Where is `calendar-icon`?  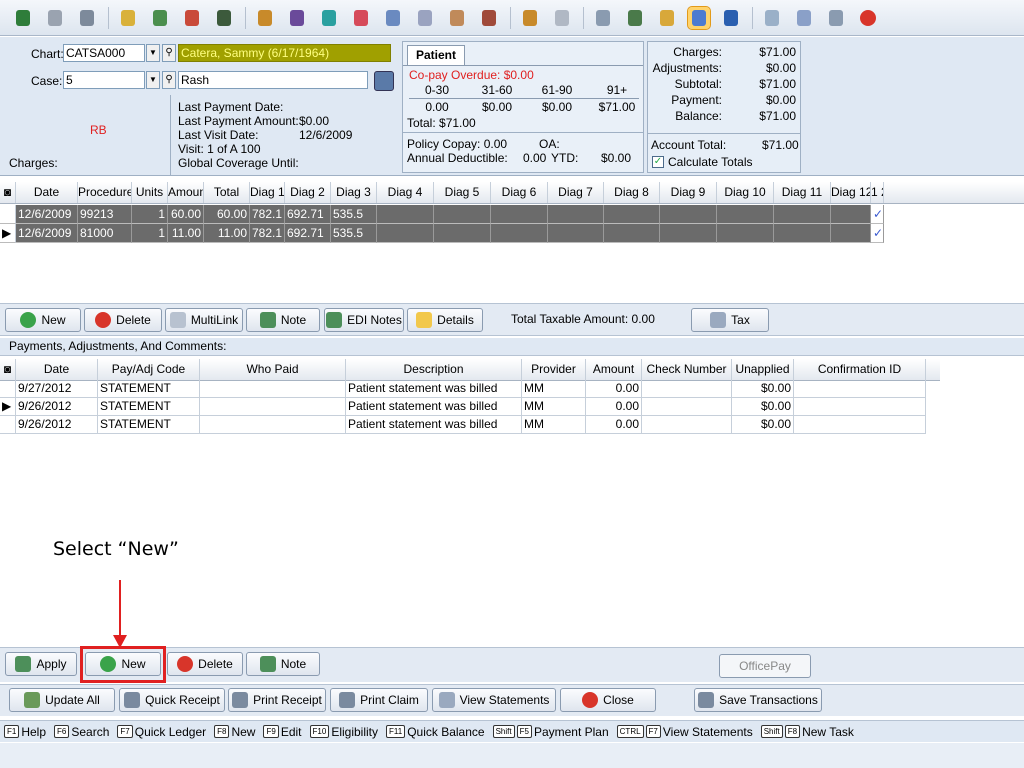 calendar-icon is located at coordinates (192, 18).